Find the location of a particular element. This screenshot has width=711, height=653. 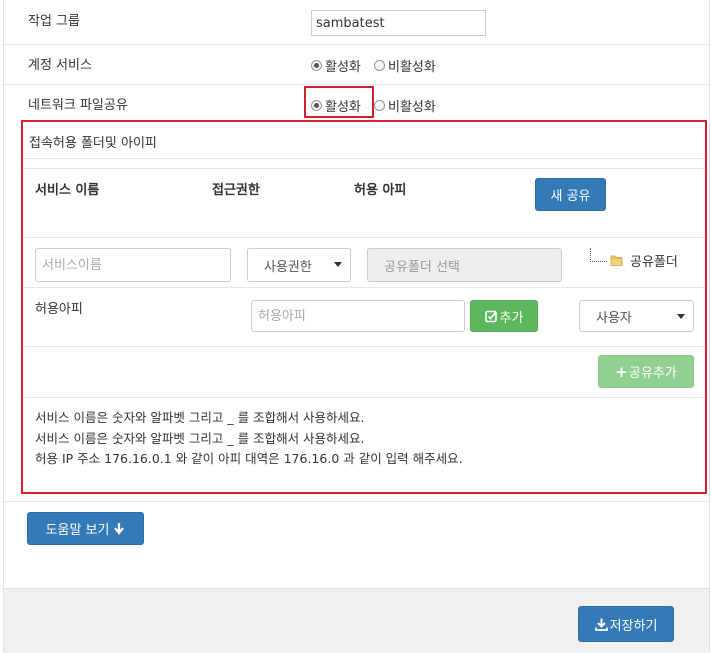

workgroup-row: 작업 그룹 is located at coordinates (356, 22).